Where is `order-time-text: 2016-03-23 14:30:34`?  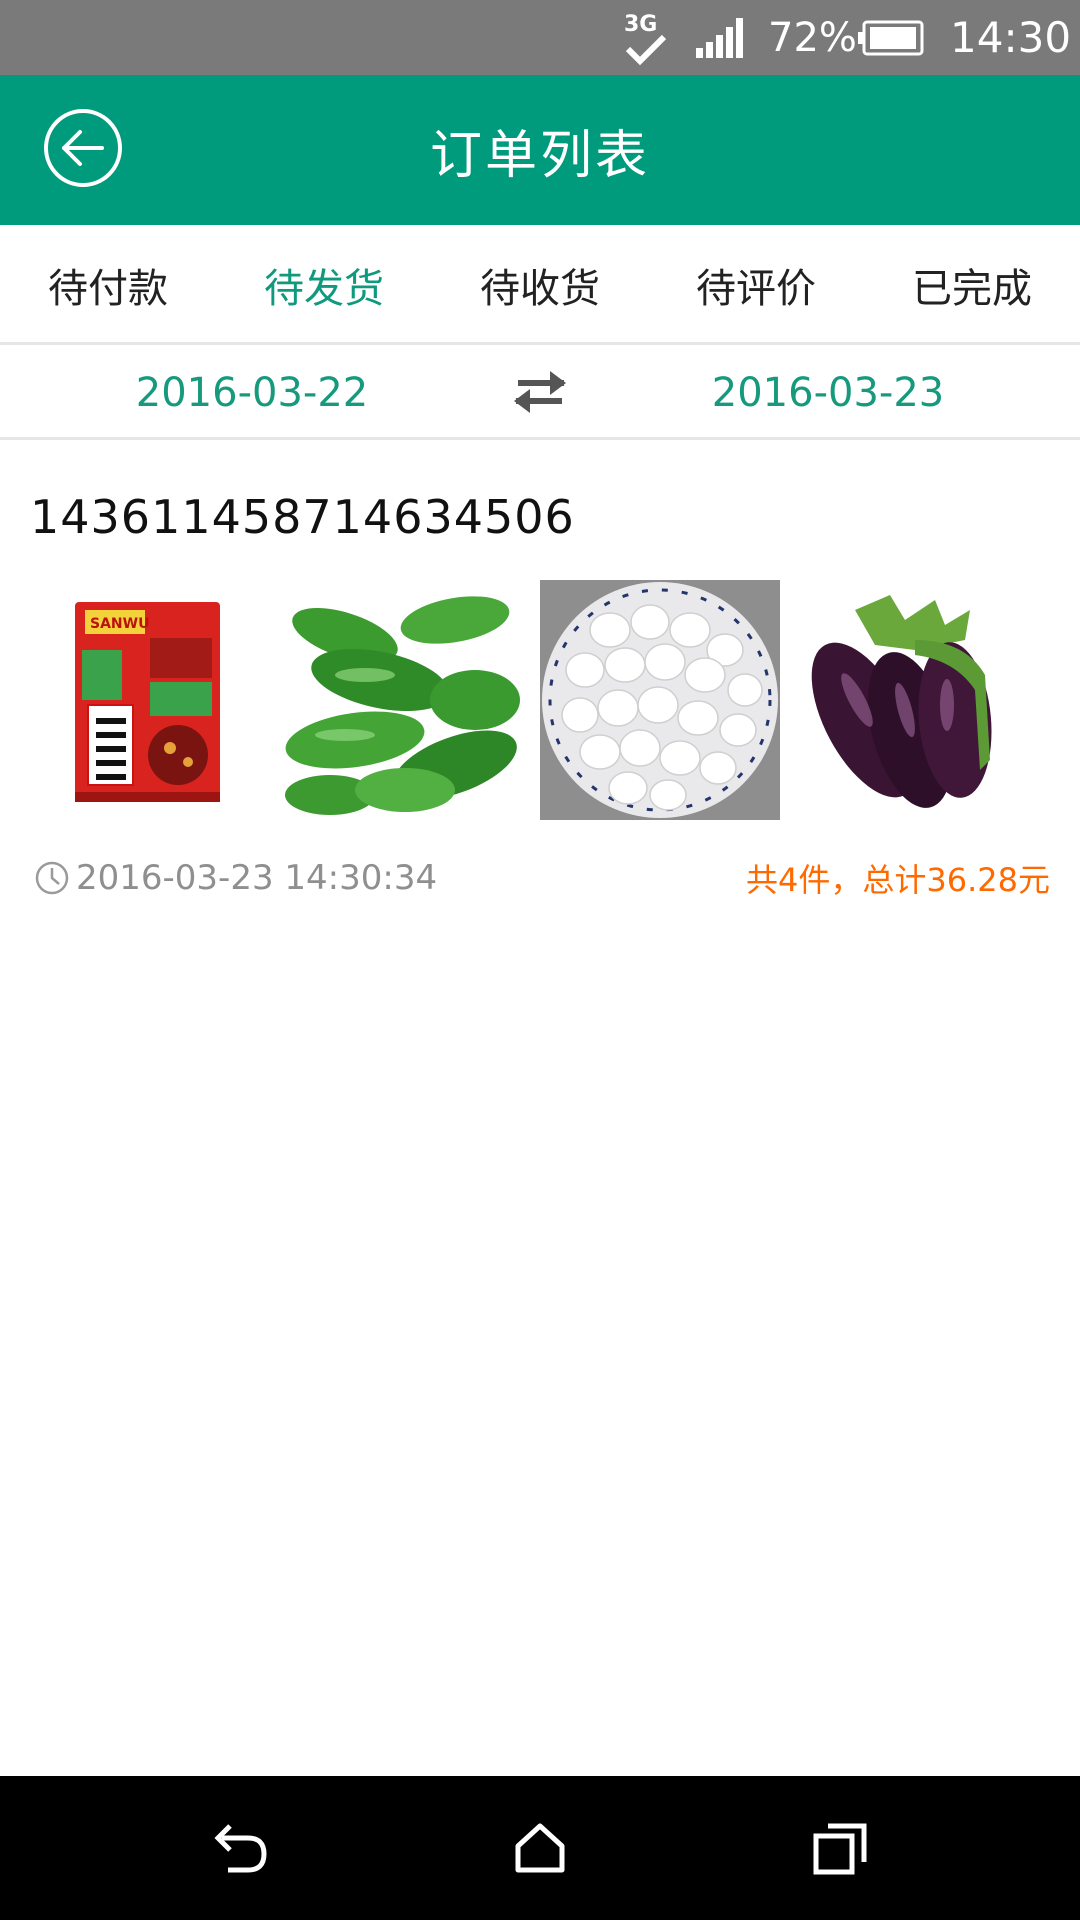
order-time-text: 2016-03-23 14:30:34 is located at coordinates (257, 878).